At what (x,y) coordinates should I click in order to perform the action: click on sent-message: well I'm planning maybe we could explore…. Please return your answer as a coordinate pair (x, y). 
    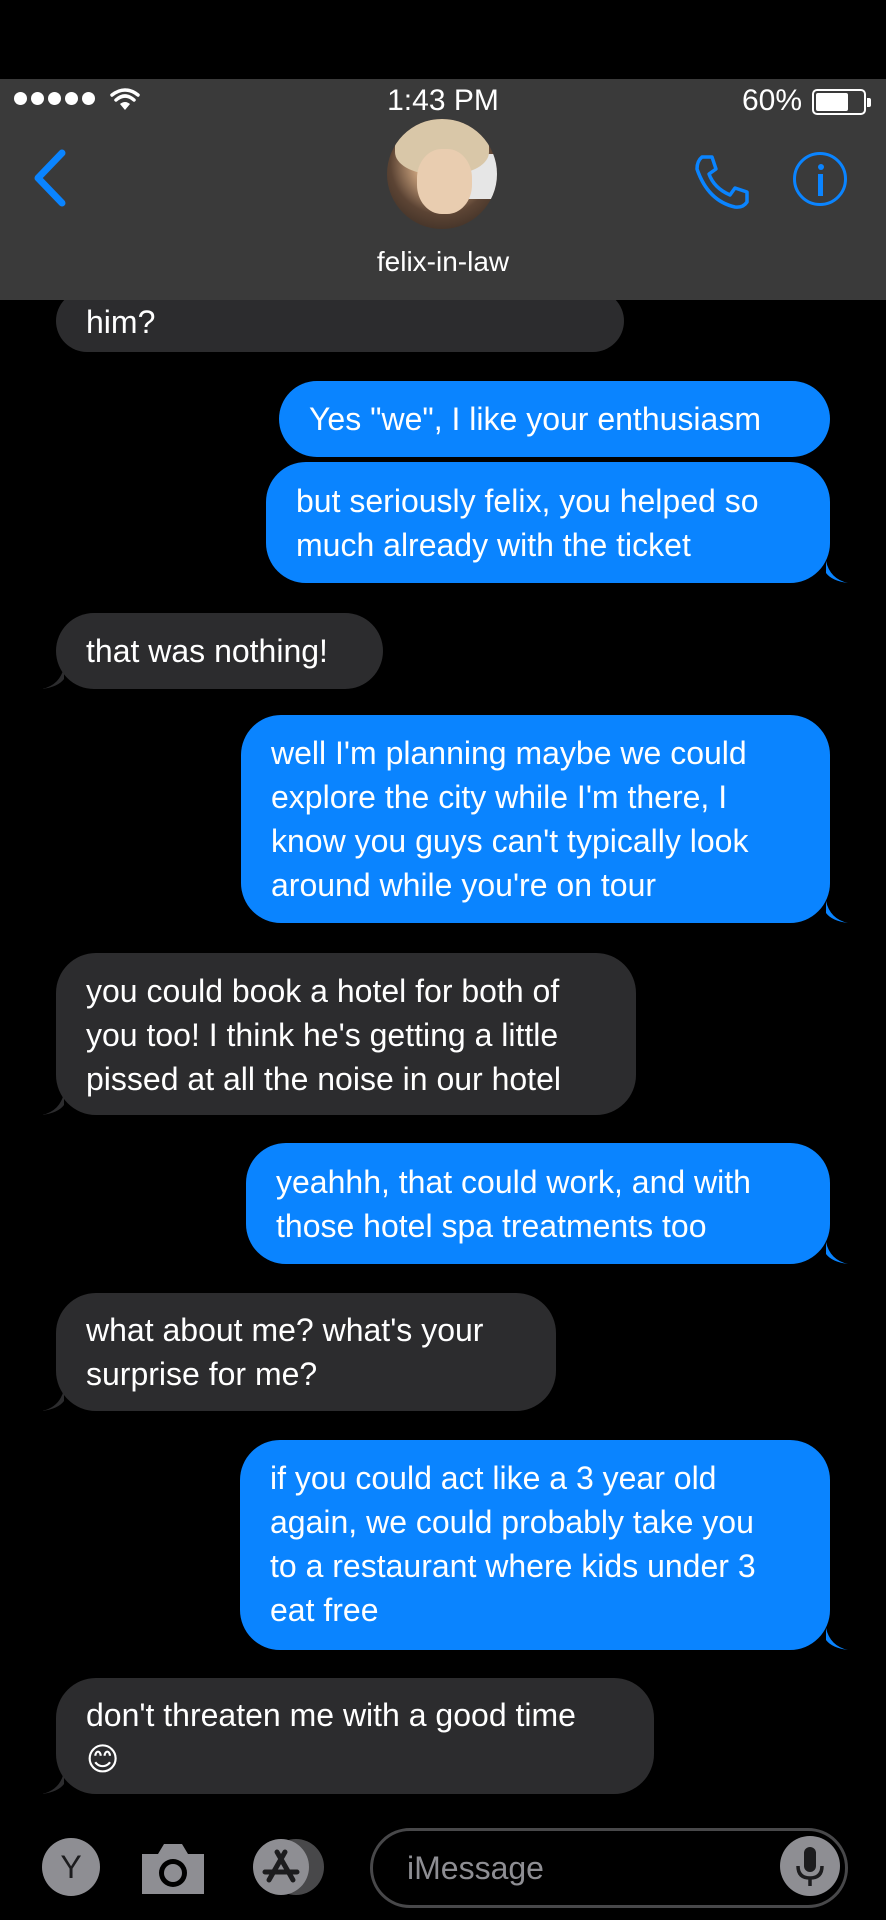
    Looking at the image, I should click on (535, 819).